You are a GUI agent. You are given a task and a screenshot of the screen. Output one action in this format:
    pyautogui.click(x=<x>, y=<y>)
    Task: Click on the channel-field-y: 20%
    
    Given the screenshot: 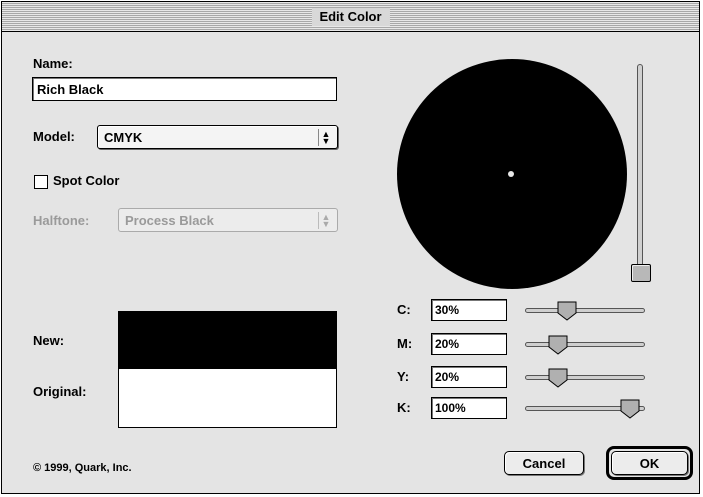 What is the action you would take?
    pyautogui.click(x=469, y=377)
    